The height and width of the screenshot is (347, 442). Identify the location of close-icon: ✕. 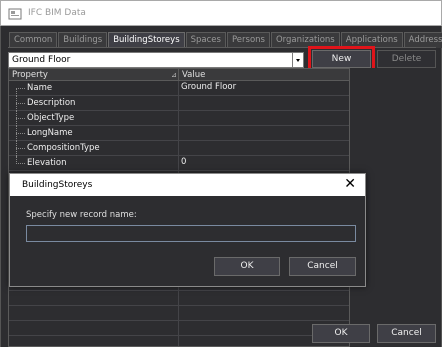
(350, 184).